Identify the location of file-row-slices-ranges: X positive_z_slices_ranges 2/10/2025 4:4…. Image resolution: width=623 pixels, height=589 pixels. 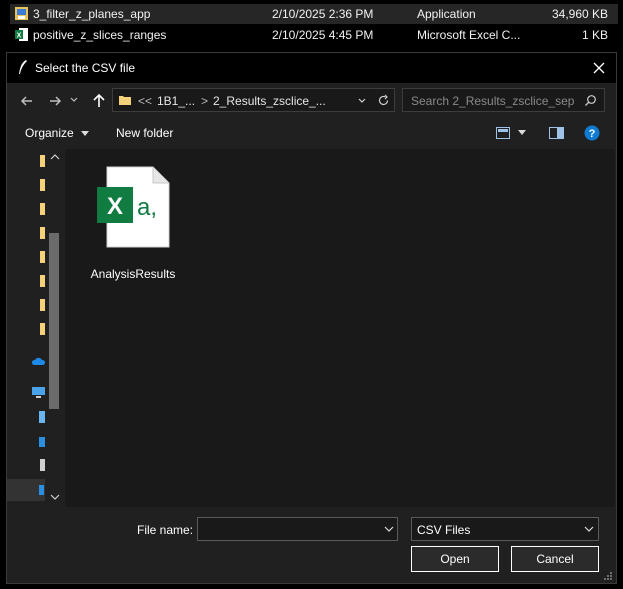
(314, 35).